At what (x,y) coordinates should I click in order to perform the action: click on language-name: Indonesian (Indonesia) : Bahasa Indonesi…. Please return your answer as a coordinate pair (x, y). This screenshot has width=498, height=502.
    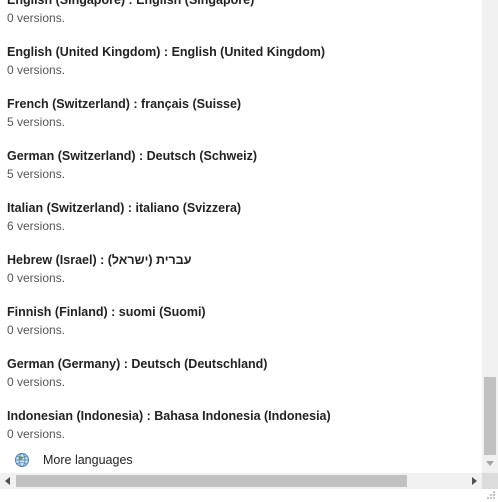
    Looking at the image, I should click on (242, 416).